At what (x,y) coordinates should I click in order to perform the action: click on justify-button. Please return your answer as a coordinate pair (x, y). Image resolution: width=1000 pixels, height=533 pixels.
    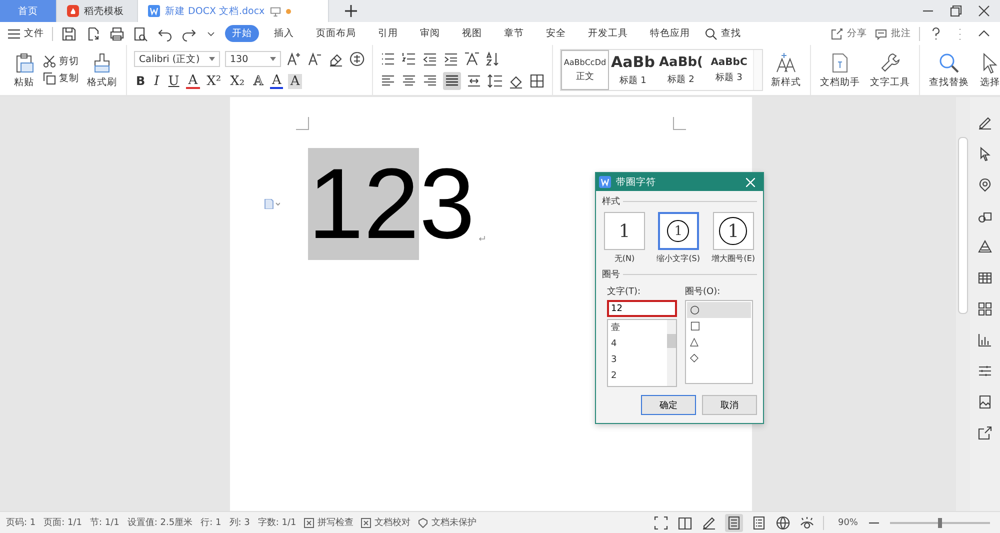
    Looking at the image, I should click on (452, 81).